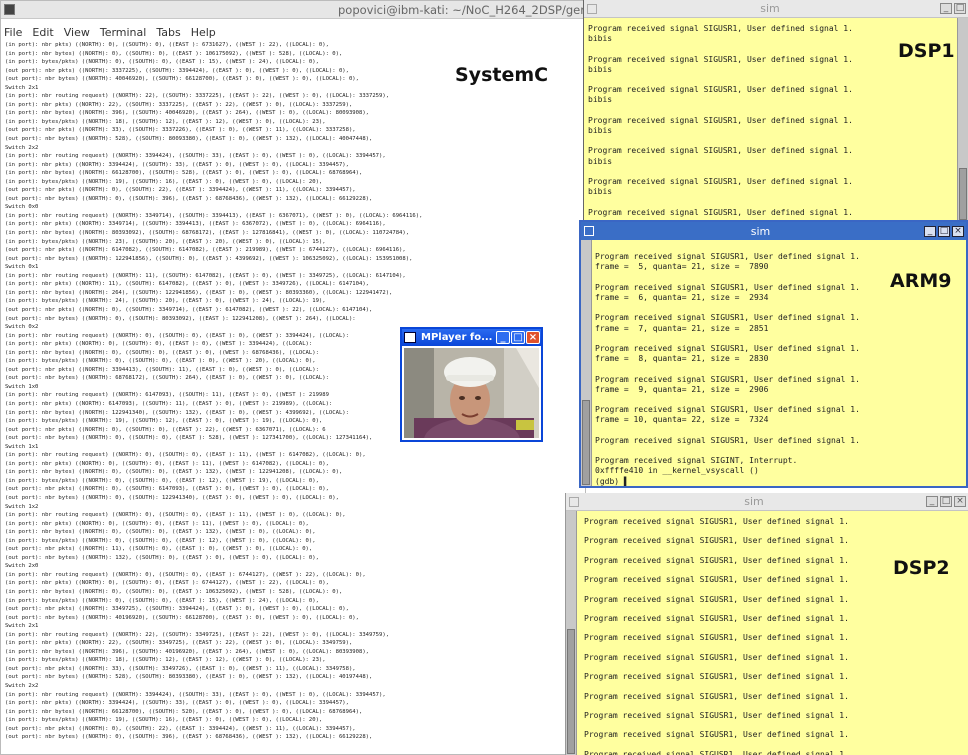 The image size is (968, 755). What do you see at coordinates (22, 207) in the screenshot?
I see `terminal-line: Switch 0x0` at bounding box center [22, 207].